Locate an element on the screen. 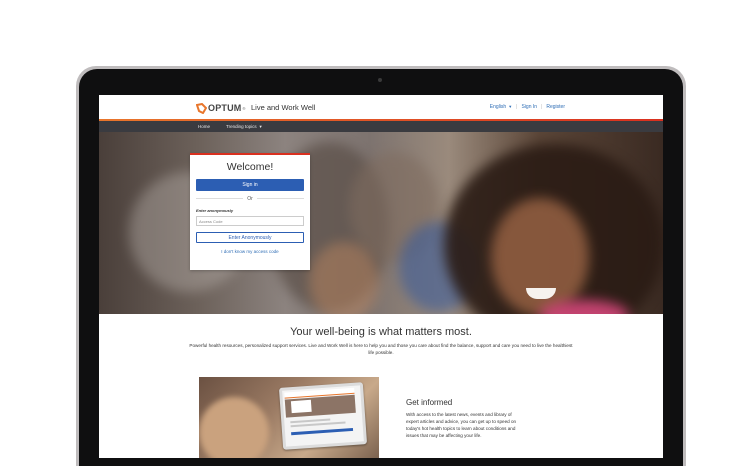 Image resolution: width=751 pixels, height=466 pixels. site-name: Live and Work Well is located at coordinates (283, 107).